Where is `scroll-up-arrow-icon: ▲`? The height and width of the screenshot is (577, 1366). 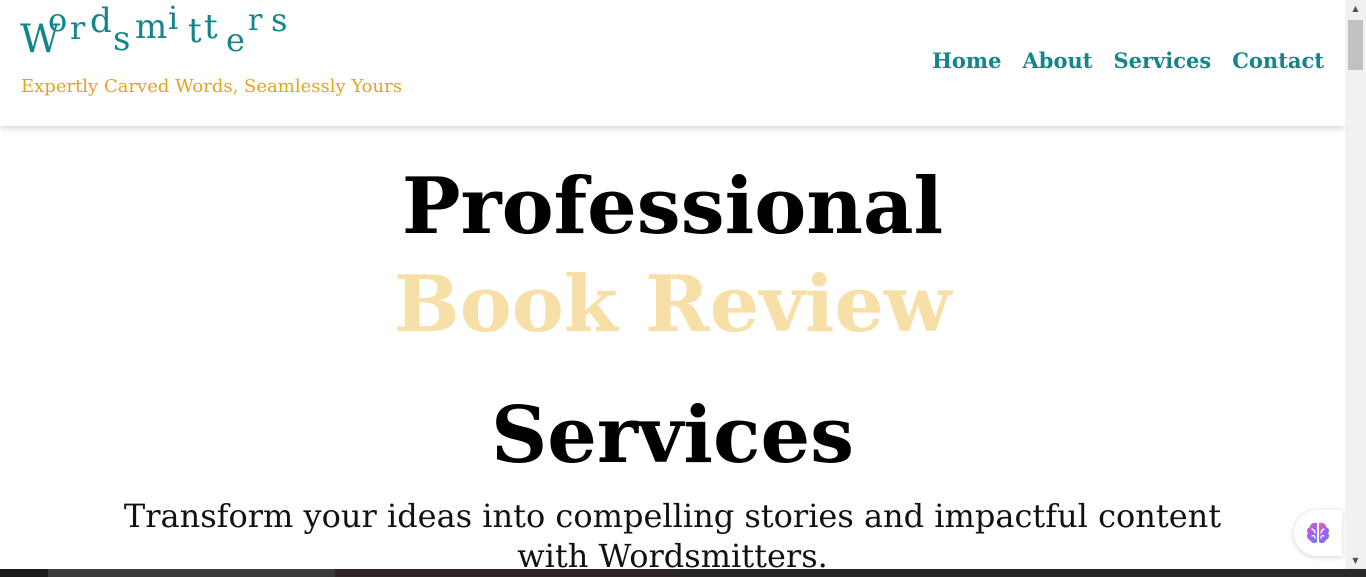
scroll-up-arrow-icon: ▲ is located at coordinates (1355, 8).